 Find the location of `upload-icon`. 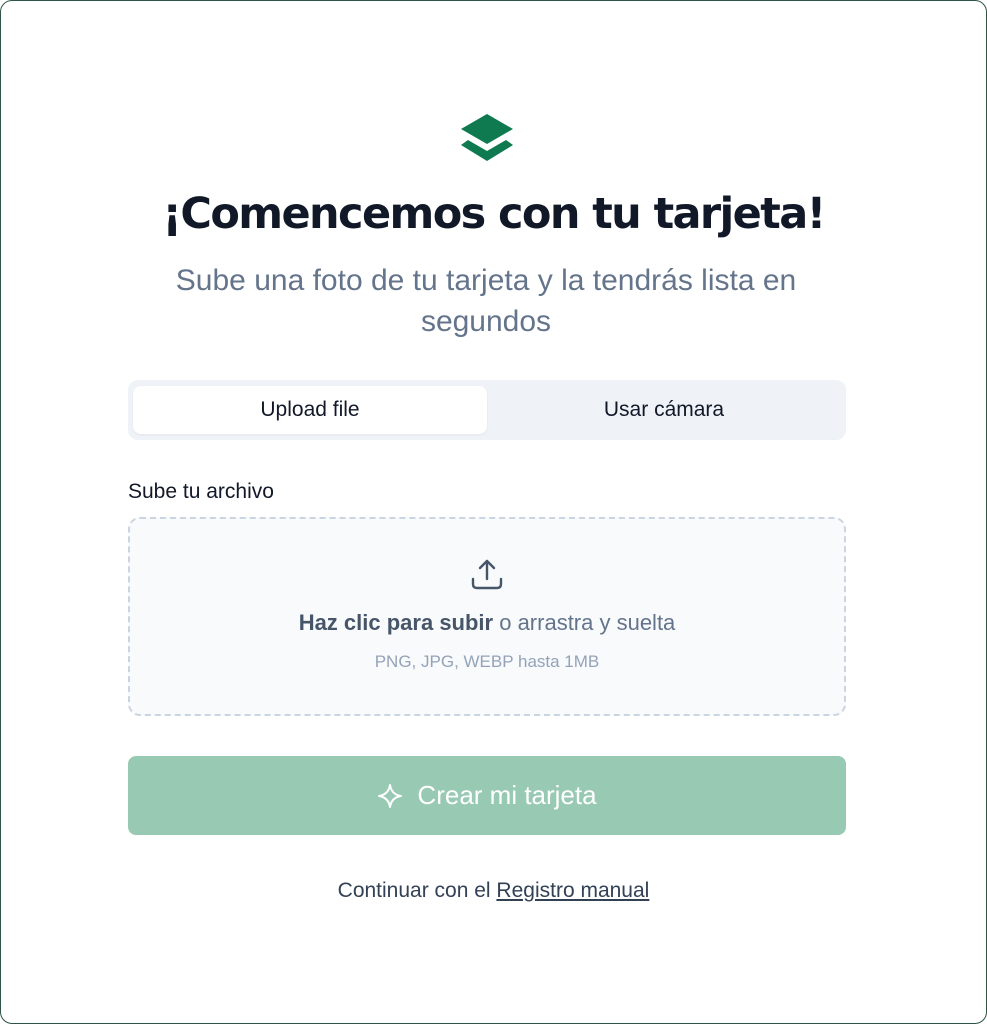

upload-icon is located at coordinates (487, 574).